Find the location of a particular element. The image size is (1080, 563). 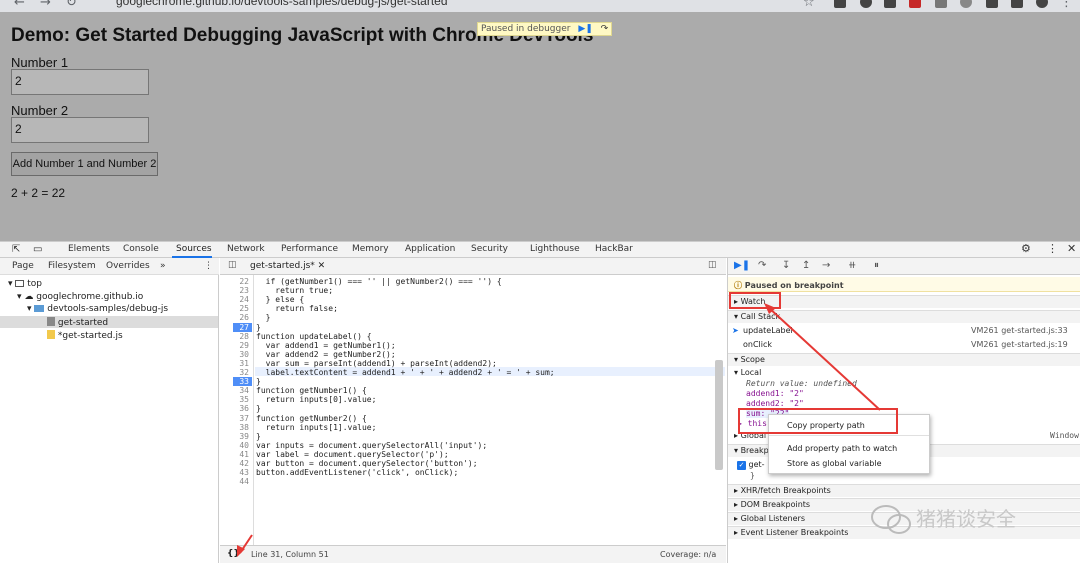

line-number: 28 is located at coordinates (244, 336).